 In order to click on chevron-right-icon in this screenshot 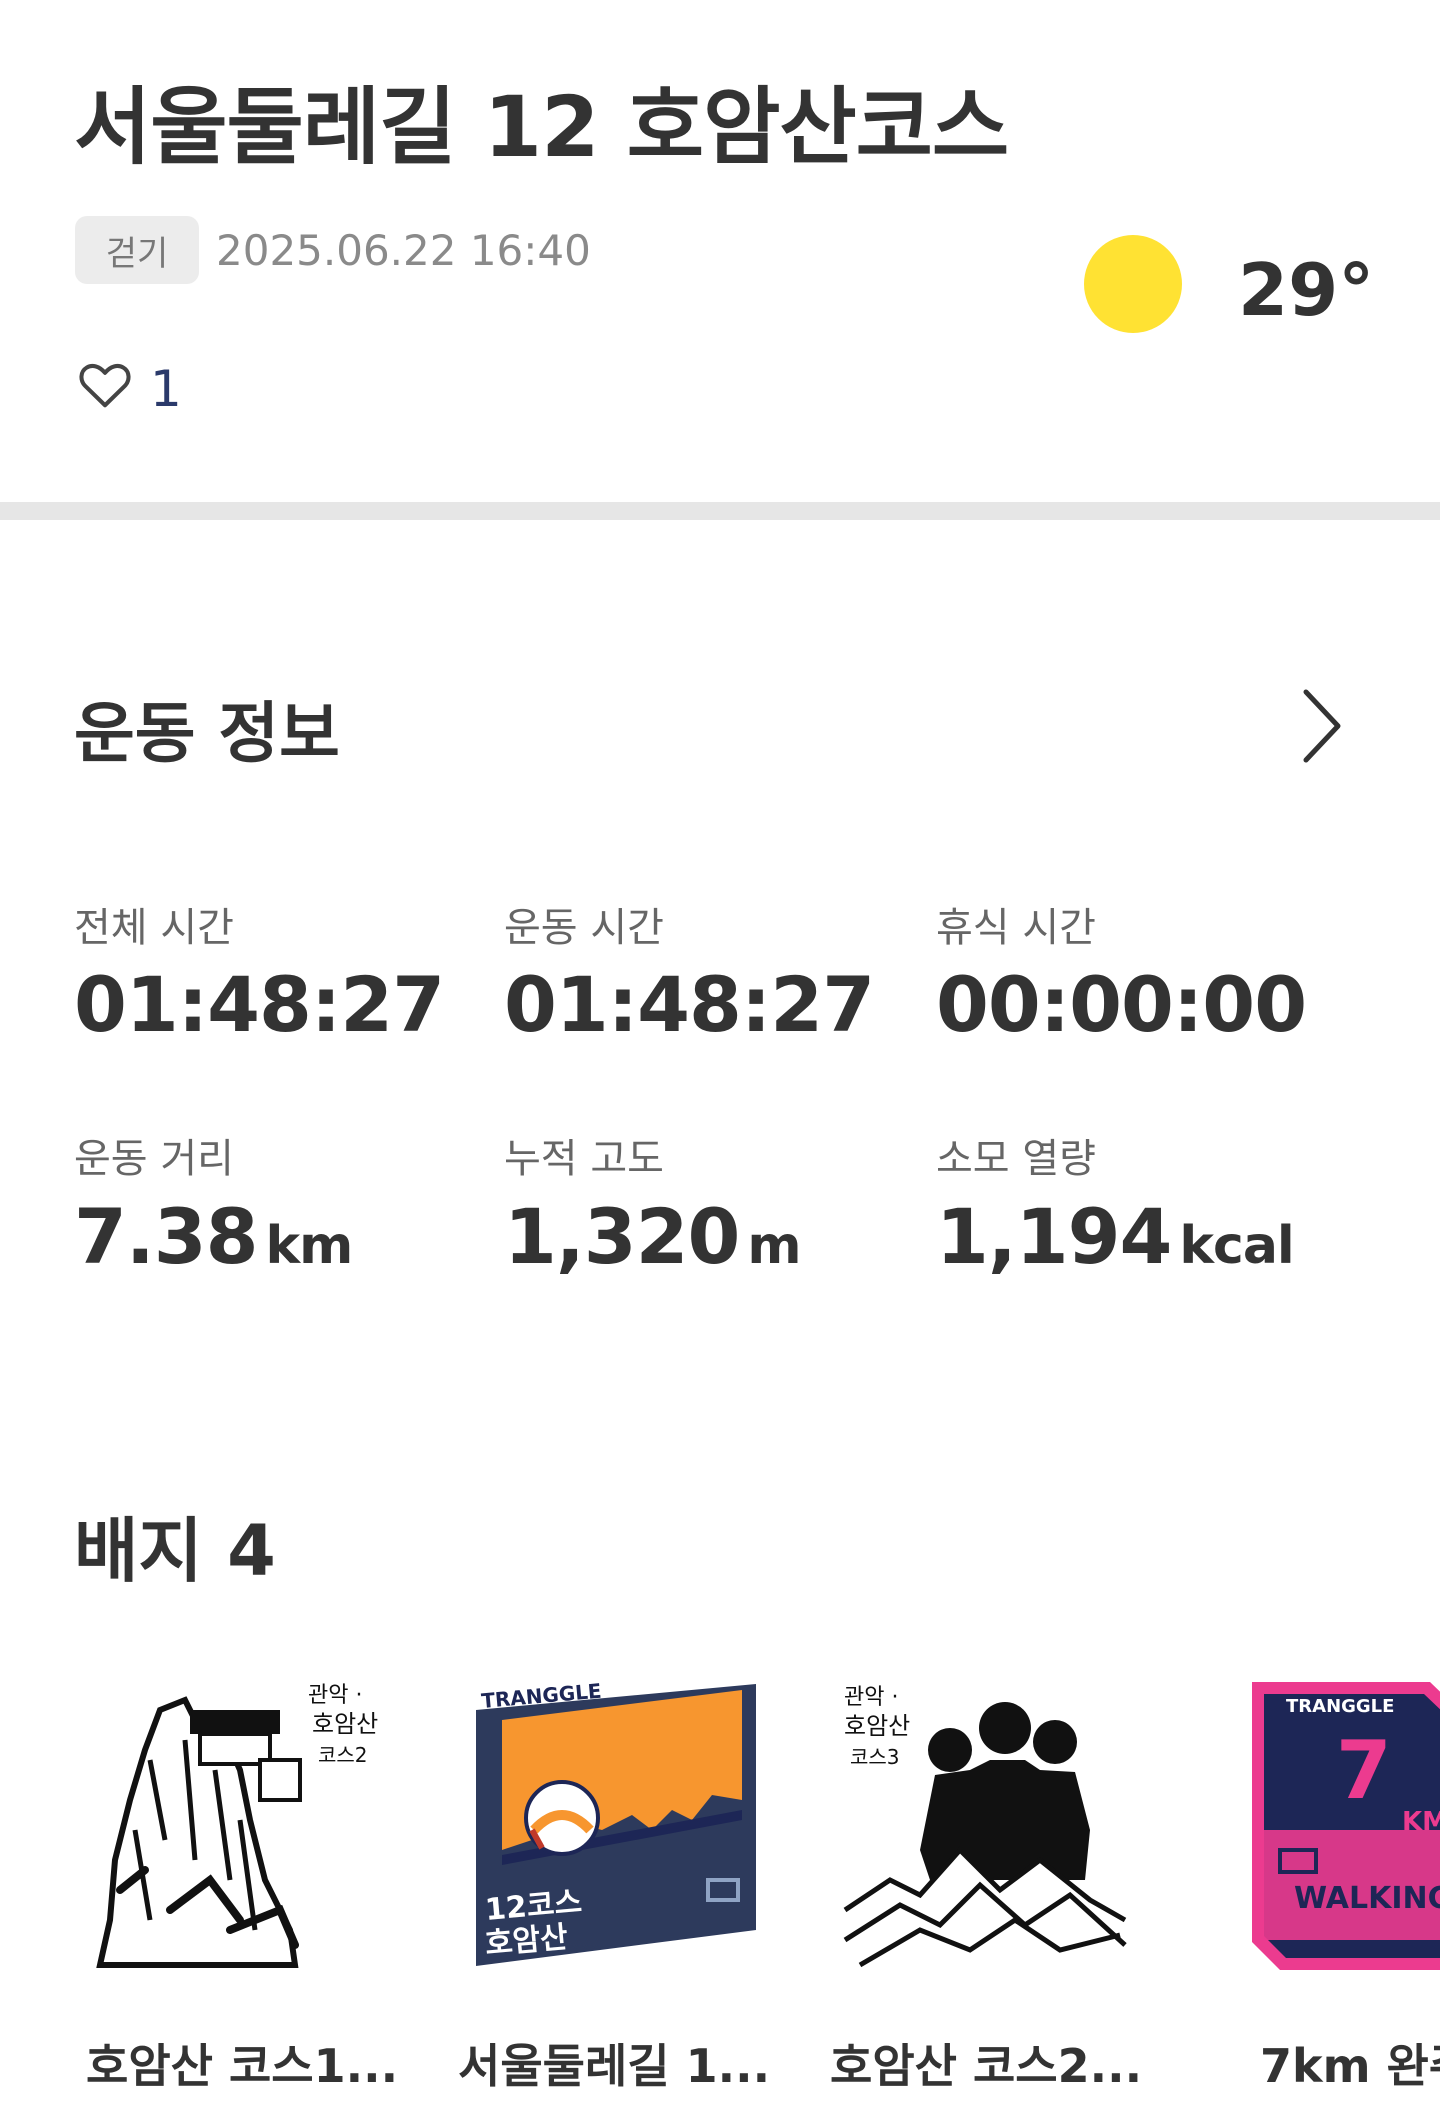, I will do `click(1322, 726)`.